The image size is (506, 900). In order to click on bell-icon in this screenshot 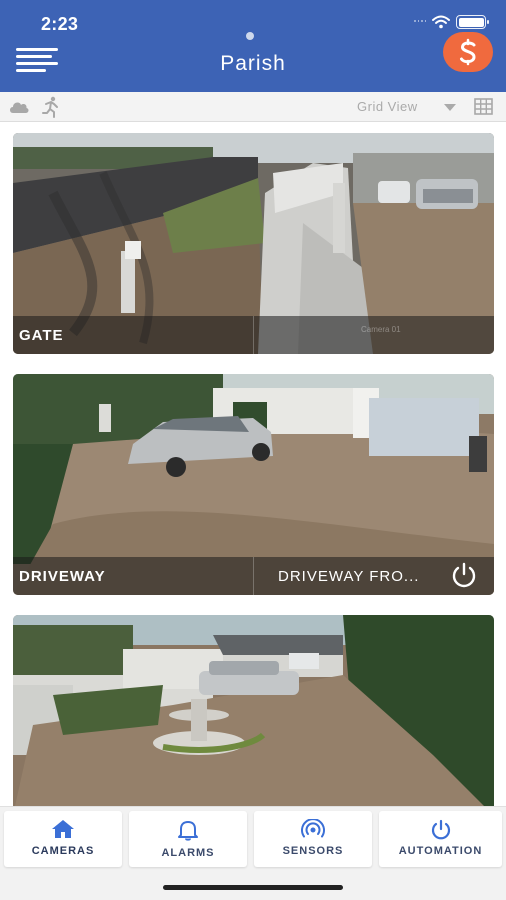, I will do `click(188, 831)`.